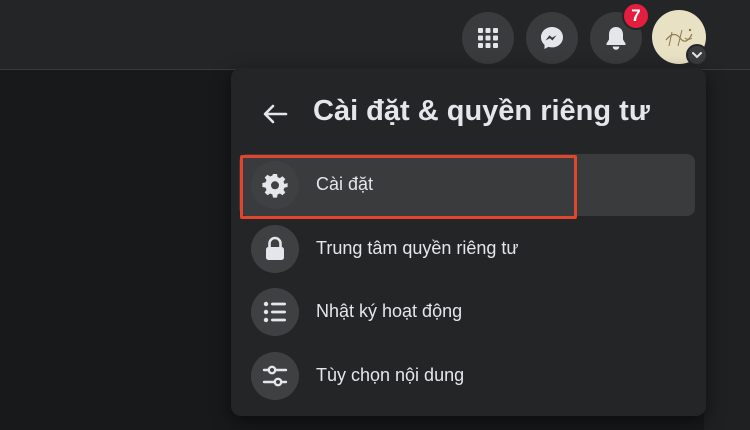 This screenshot has width=750, height=430. What do you see at coordinates (408, 187) in the screenshot?
I see `highlight-annotation-box` at bounding box center [408, 187].